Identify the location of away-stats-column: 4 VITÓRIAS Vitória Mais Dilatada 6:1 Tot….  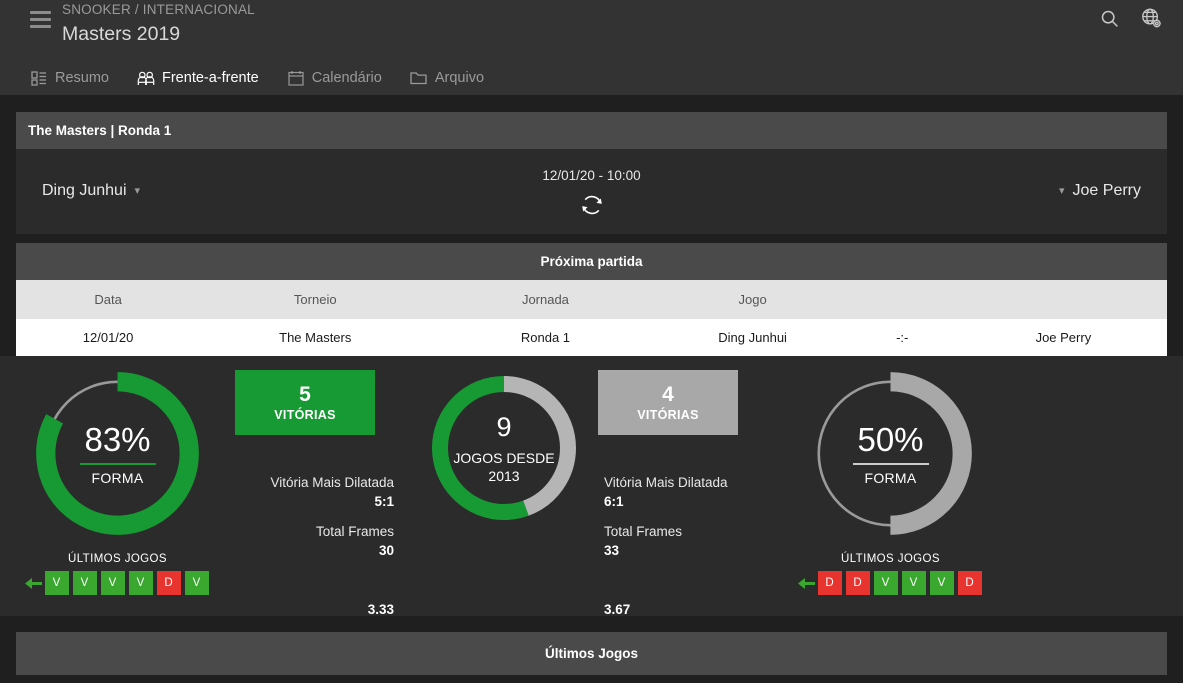
(685, 489).